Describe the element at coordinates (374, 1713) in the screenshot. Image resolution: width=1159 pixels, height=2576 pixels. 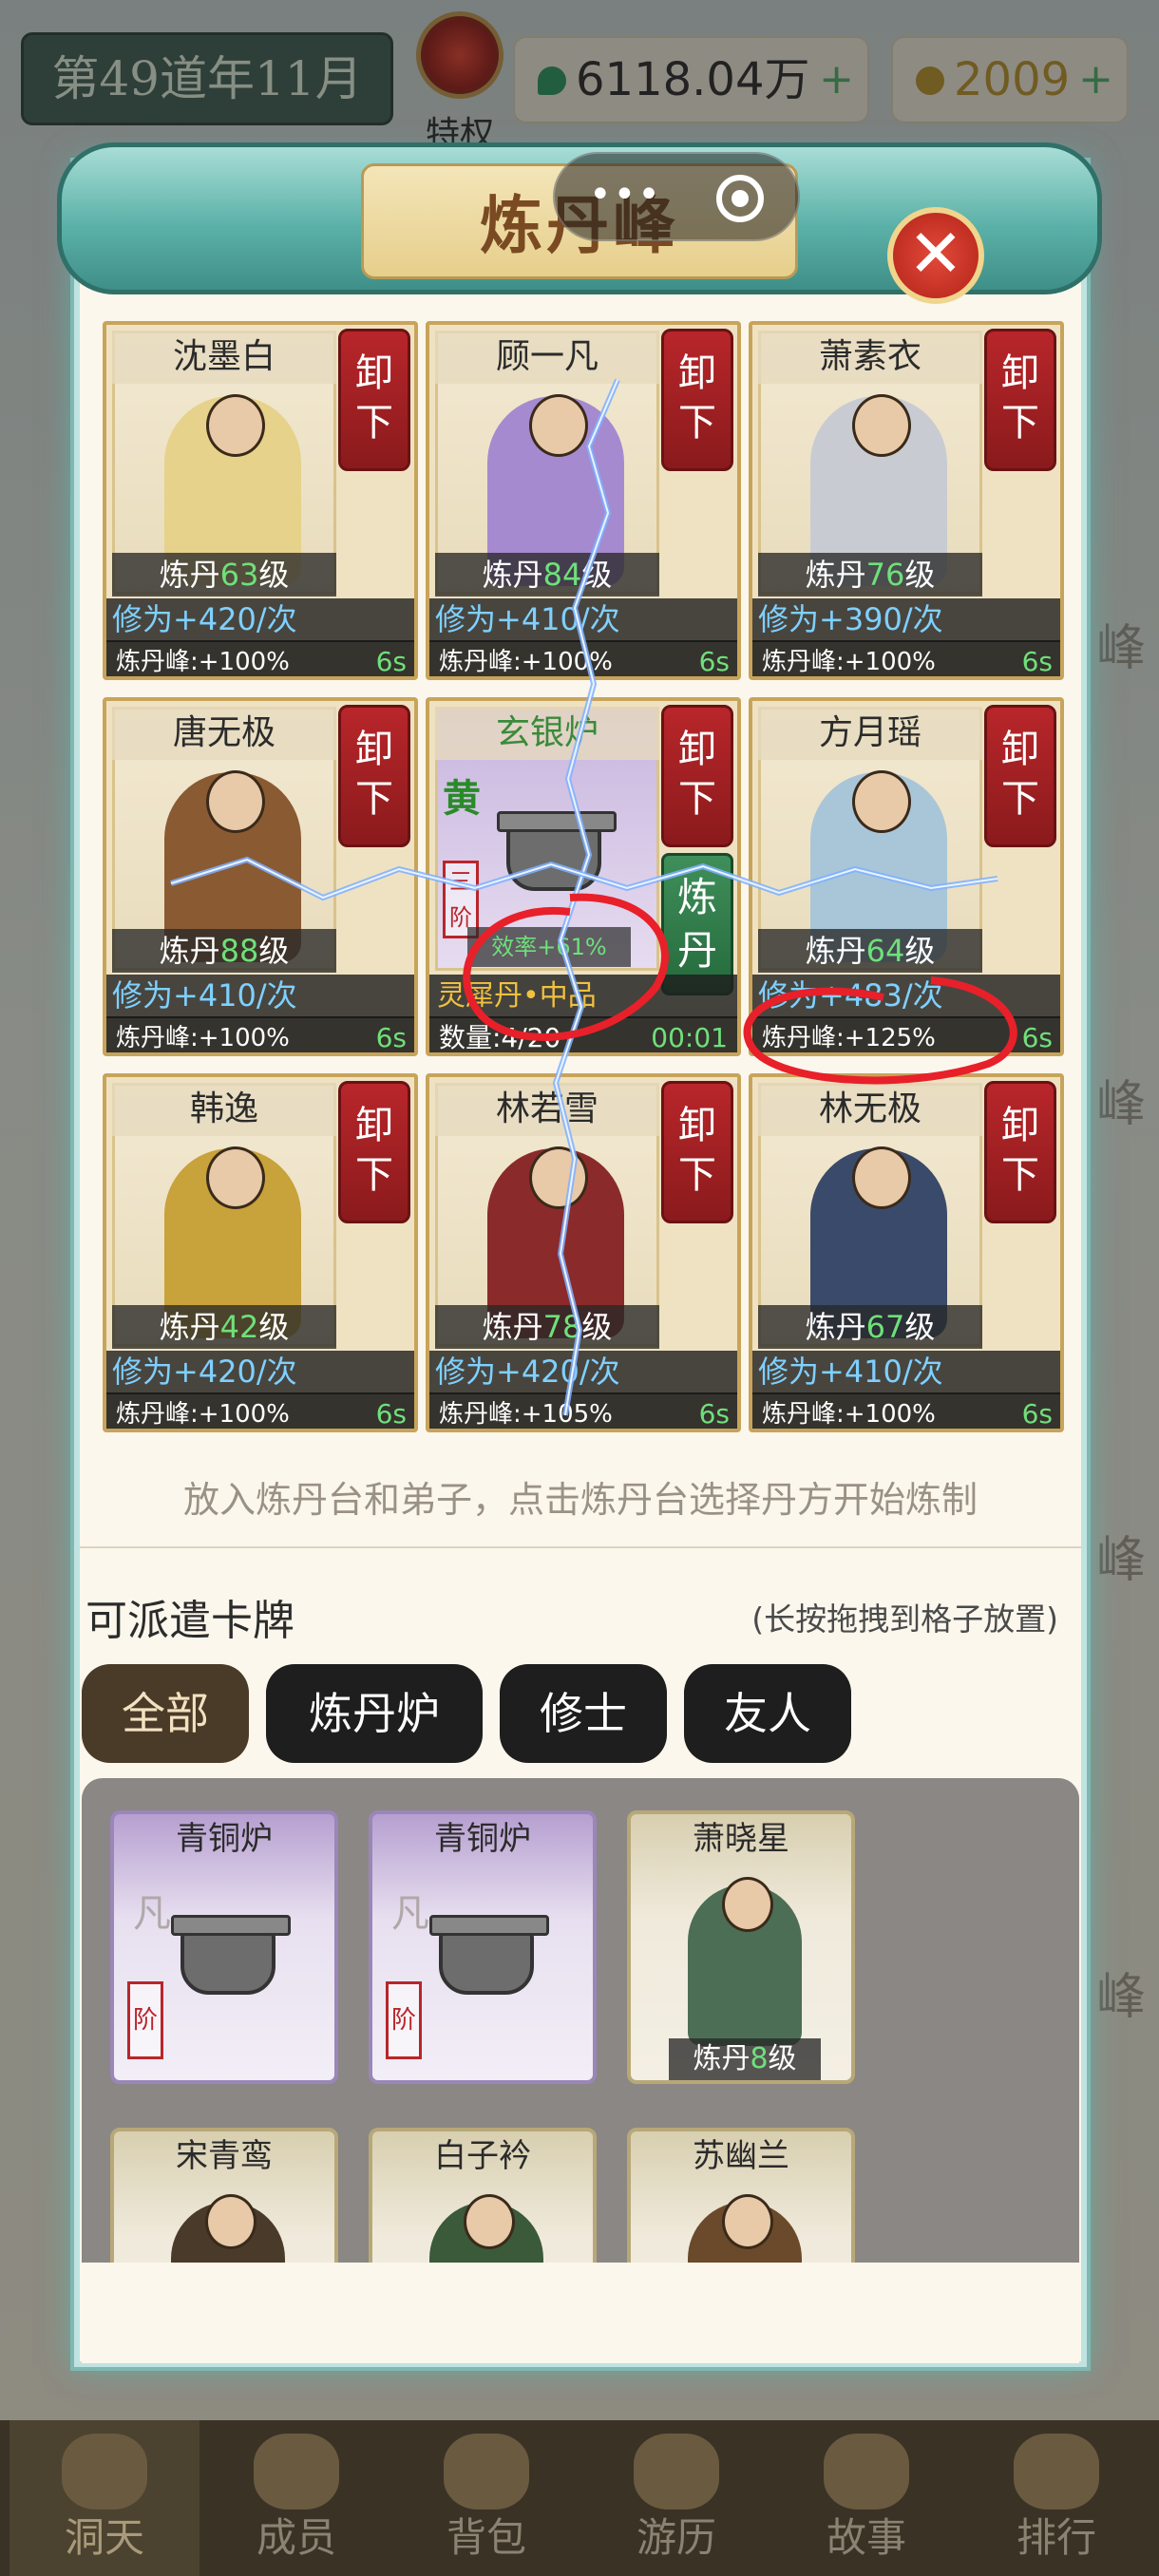
I see `filter-tab-furnace: 炼丹炉` at that location.